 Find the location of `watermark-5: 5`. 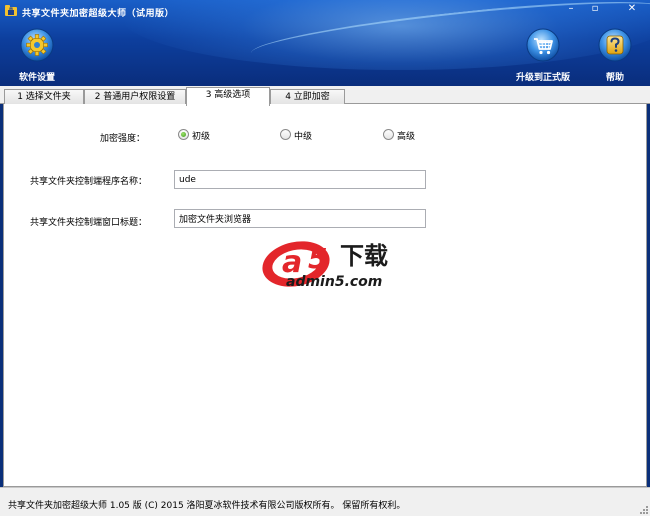

watermark-5: 5 is located at coordinates (317, 258).